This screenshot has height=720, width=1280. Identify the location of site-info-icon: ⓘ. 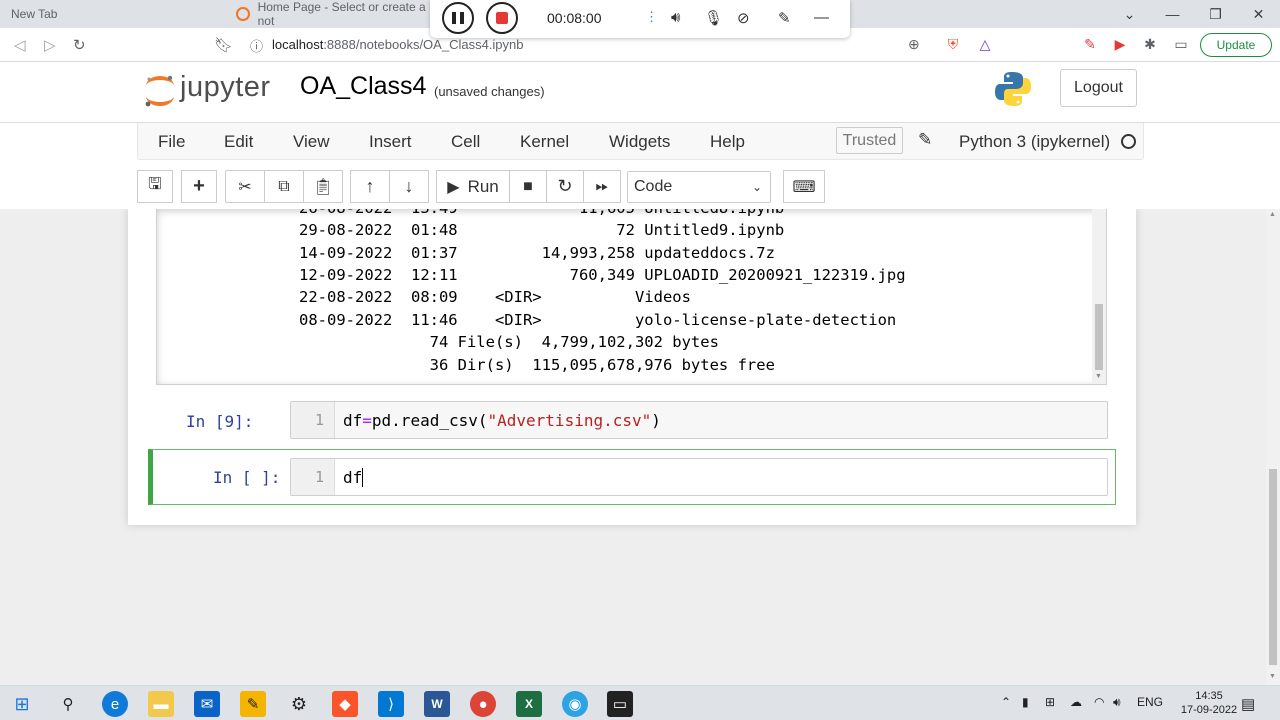
(256, 45).